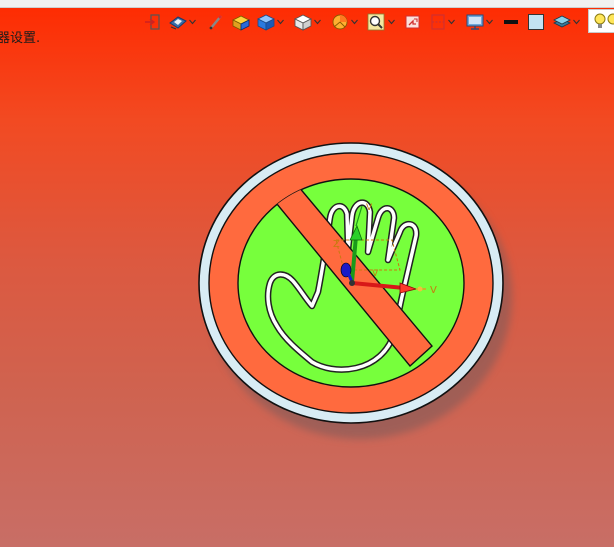 This screenshot has width=614, height=547. I want to click on shading-mode-button, so click(182, 22).